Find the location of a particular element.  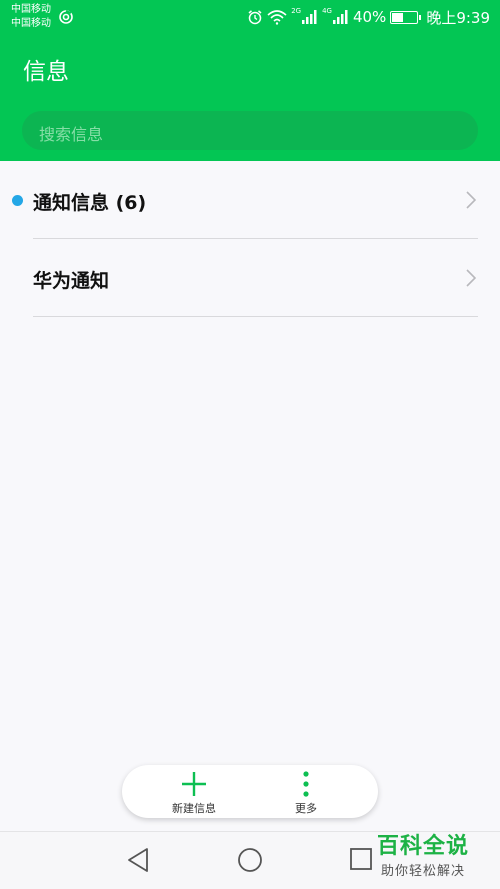

unread-dot is located at coordinates (17, 200).